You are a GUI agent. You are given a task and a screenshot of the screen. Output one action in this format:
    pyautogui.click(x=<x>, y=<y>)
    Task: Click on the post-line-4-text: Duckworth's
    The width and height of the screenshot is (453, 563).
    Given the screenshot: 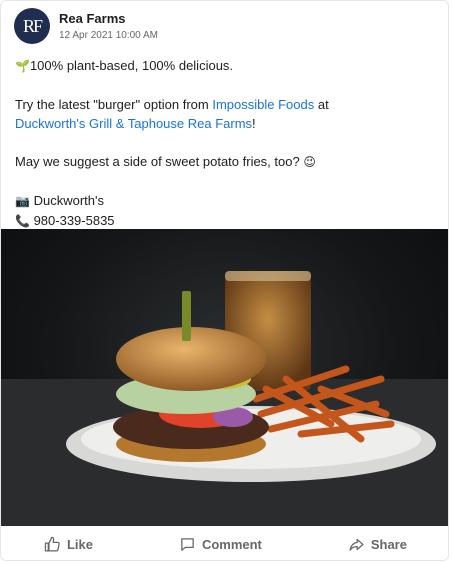 What is the action you would take?
    pyautogui.click(x=68, y=200)
    